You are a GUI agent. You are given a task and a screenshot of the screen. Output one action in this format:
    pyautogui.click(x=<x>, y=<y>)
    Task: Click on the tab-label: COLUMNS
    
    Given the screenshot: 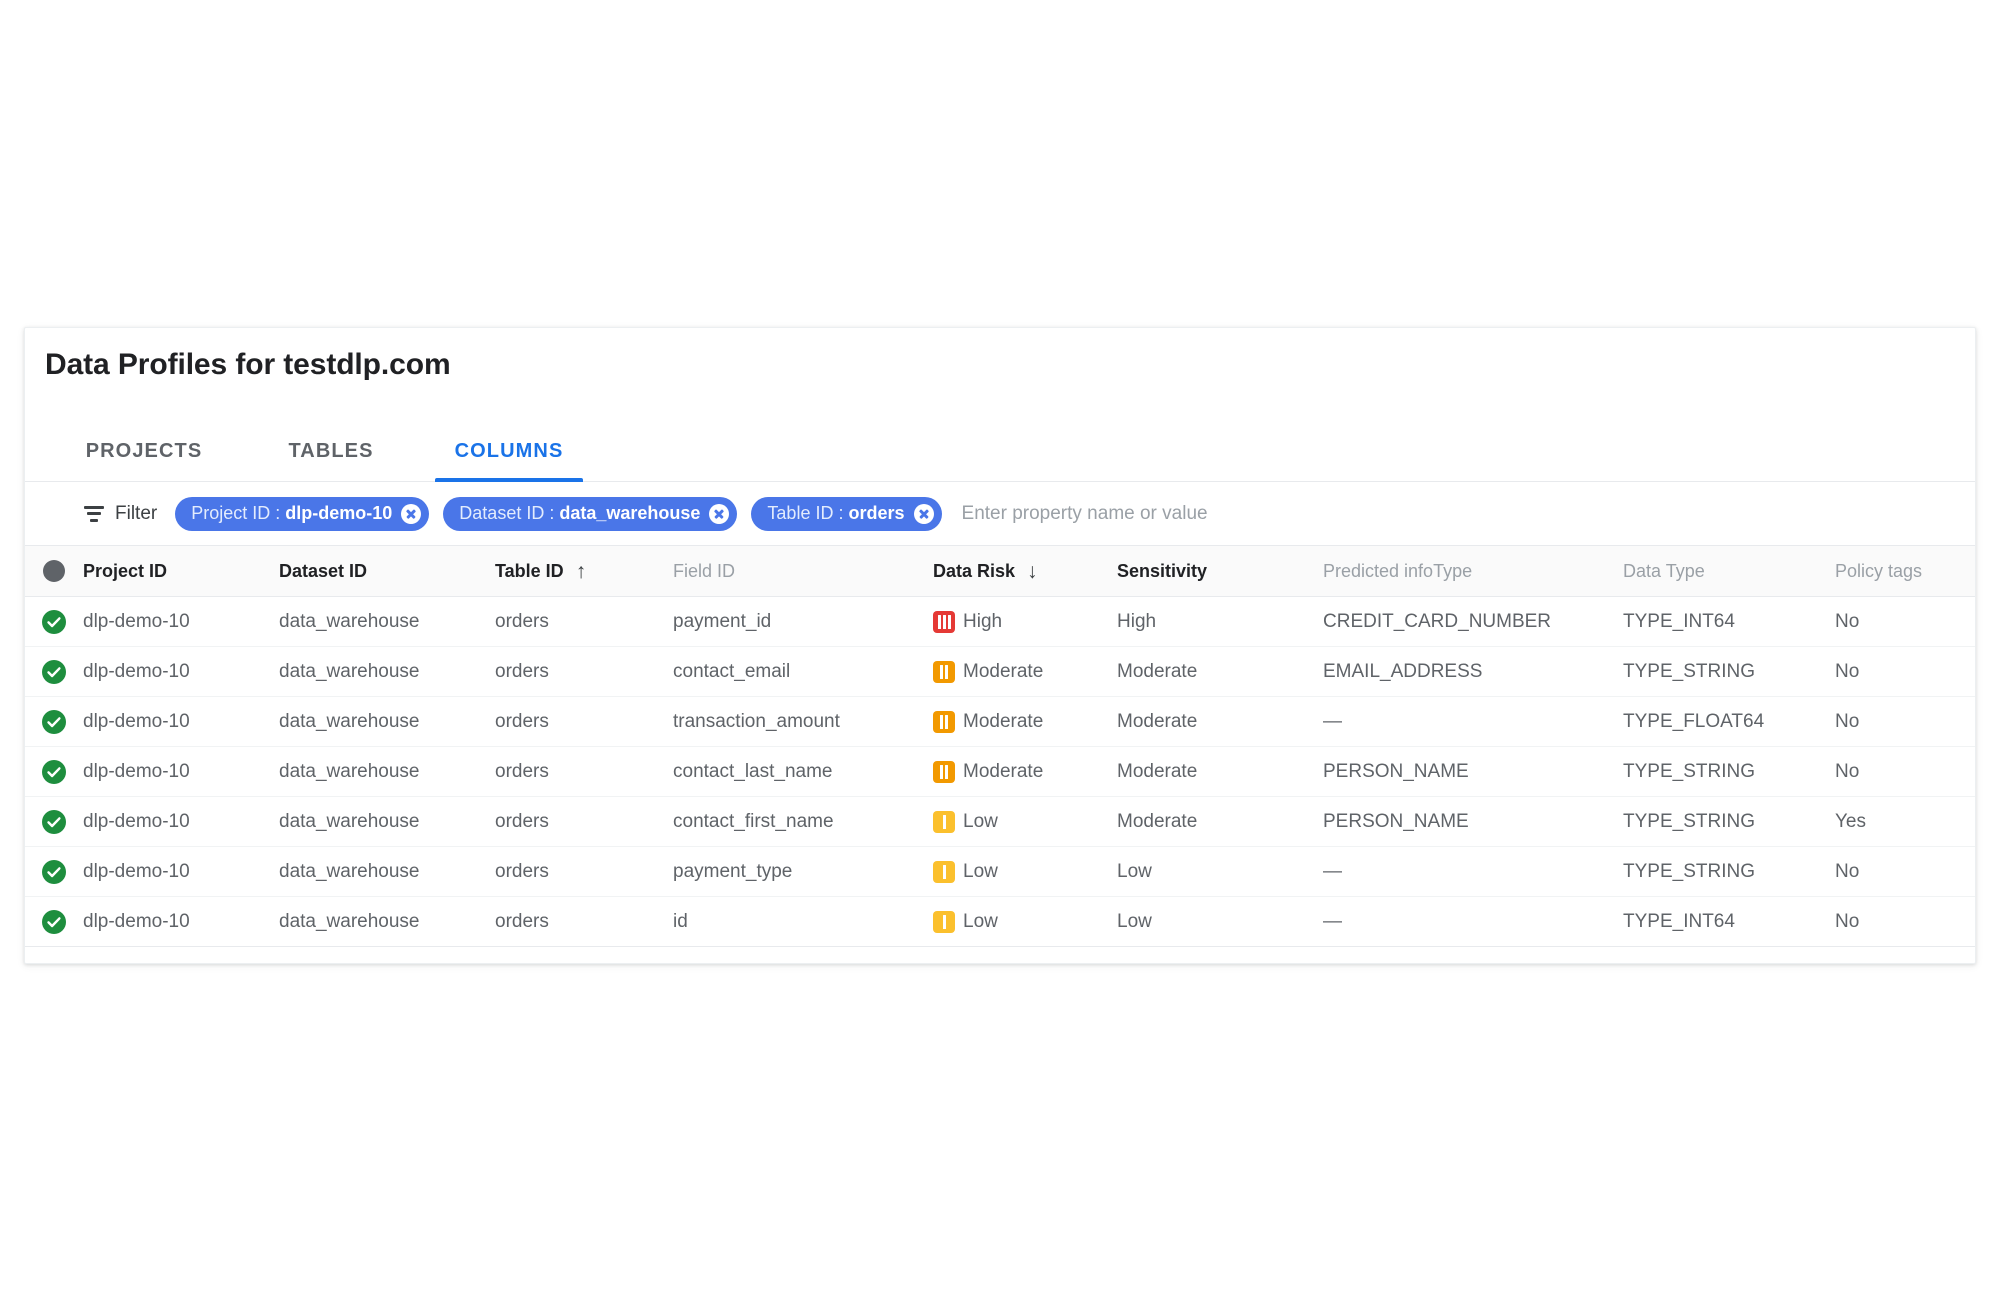 What is the action you would take?
    pyautogui.click(x=509, y=450)
    